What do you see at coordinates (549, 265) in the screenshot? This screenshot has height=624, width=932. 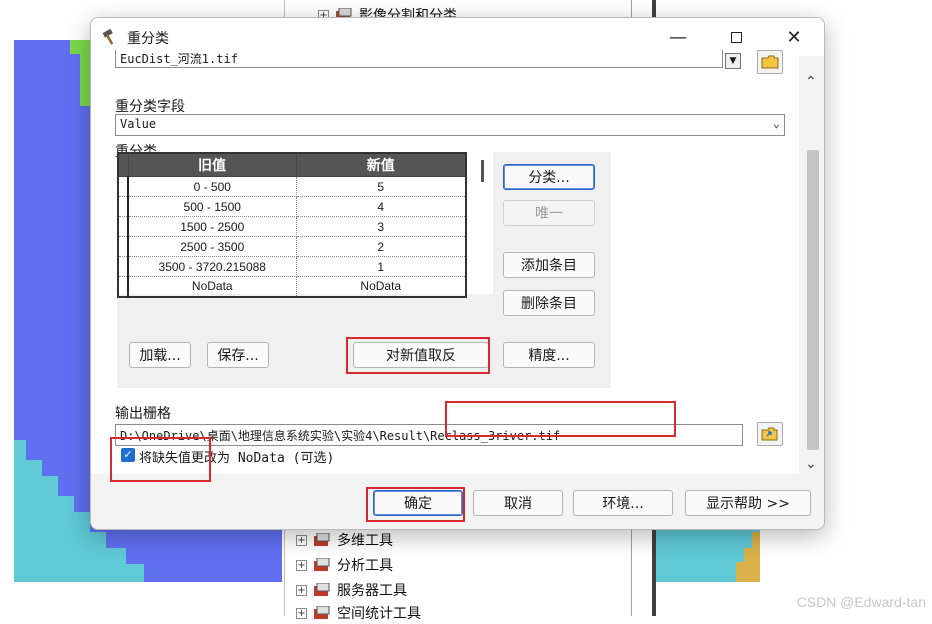 I see `add-entry-button: 添加条目` at bounding box center [549, 265].